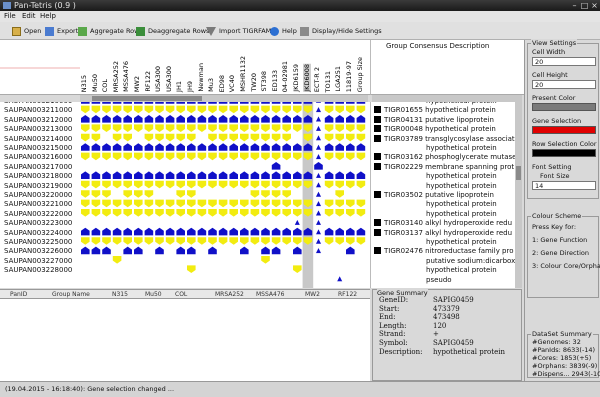 This screenshot has width=600, height=397. Describe the element at coordinates (38, 176) in the screenshot. I see `row-label: SAUPAN003218000` at that location.